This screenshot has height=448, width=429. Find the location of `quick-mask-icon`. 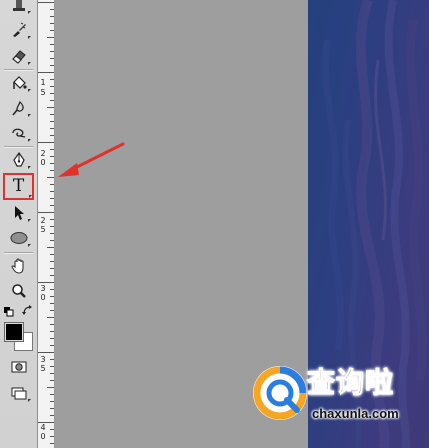

quick-mask-icon is located at coordinates (18, 367).